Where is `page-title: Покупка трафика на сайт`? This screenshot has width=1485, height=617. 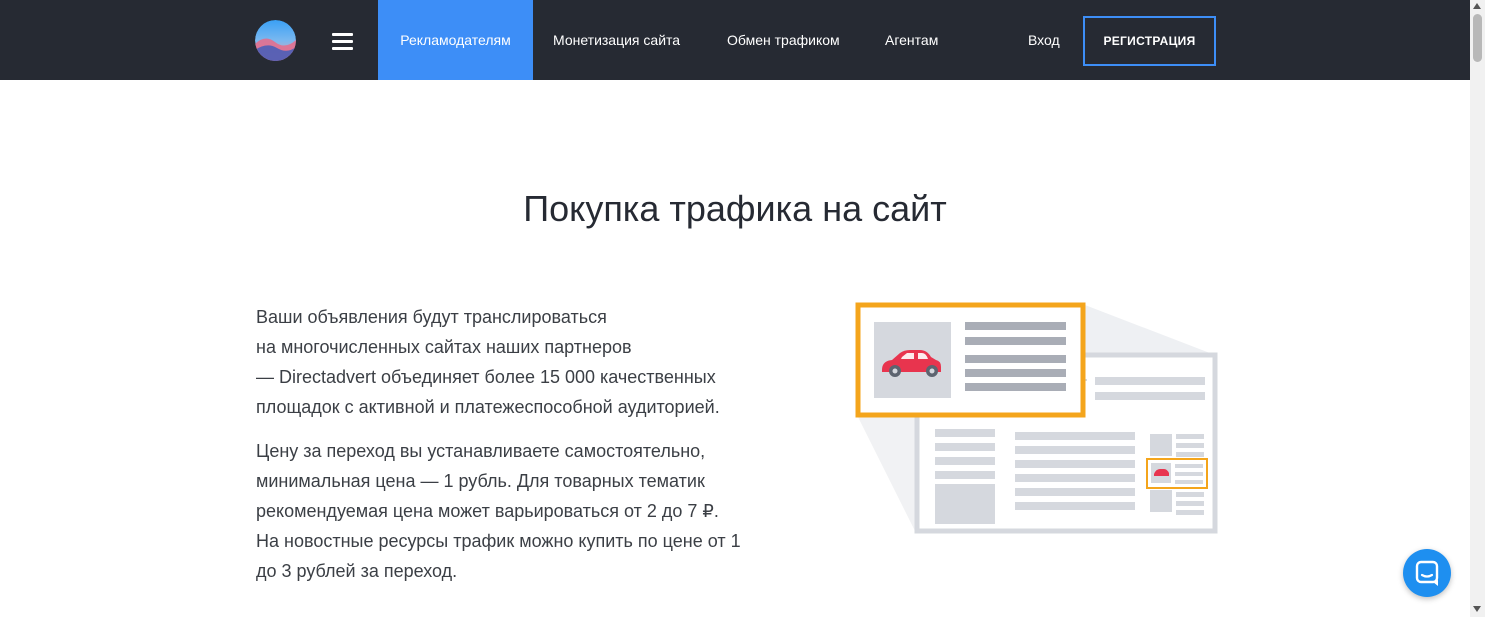 page-title: Покупка трафика на сайт is located at coordinates (735, 208).